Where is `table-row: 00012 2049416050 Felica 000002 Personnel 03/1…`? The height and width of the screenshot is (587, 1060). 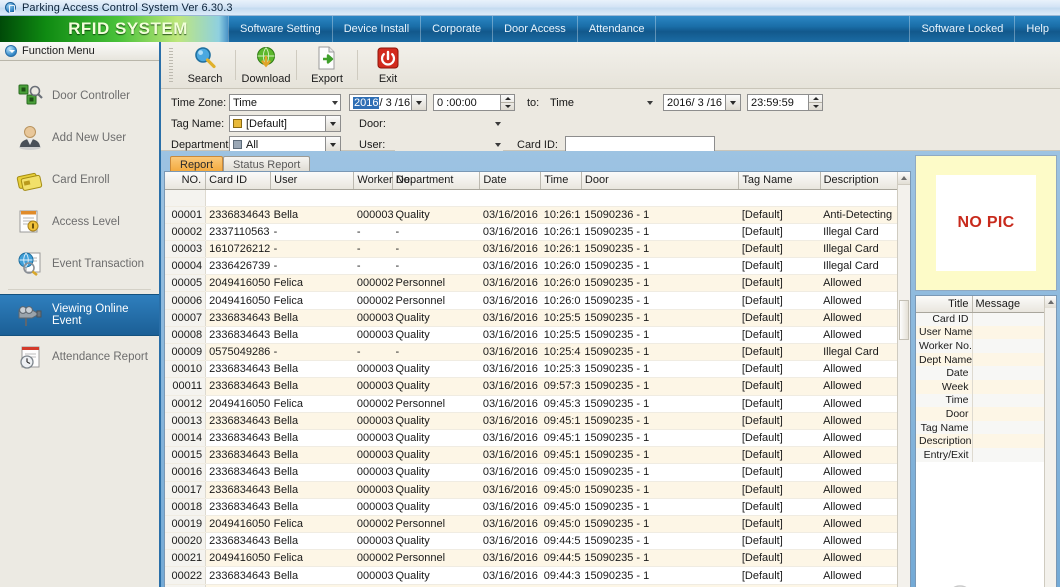 table-row: 00012 2049416050 Felica 000002 Personnel 03/1… is located at coordinates (537, 404).